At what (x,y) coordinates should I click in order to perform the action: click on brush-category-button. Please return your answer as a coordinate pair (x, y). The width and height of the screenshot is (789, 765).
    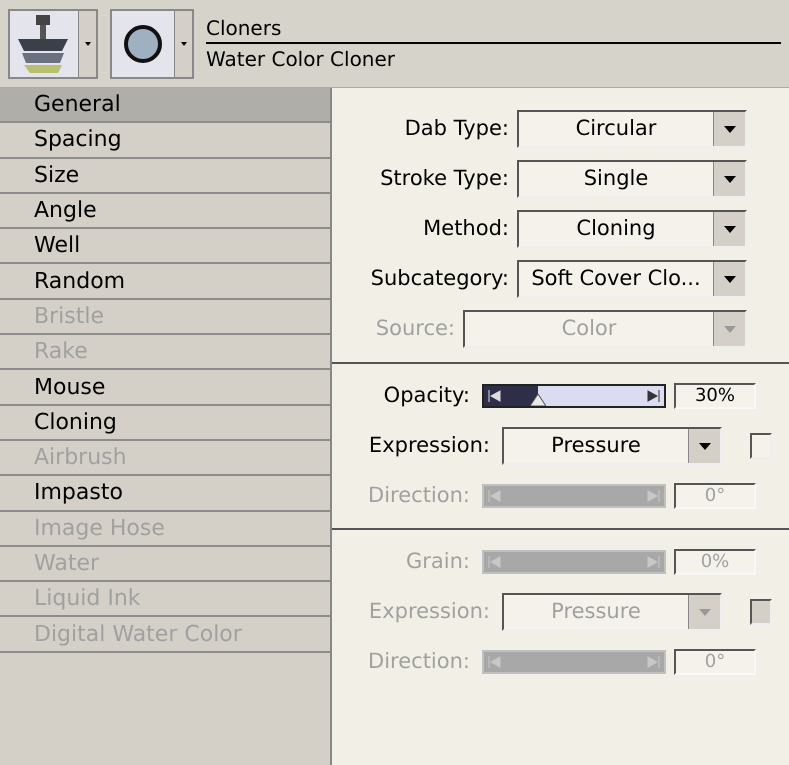
    Looking at the image, I should click on (53, 43).